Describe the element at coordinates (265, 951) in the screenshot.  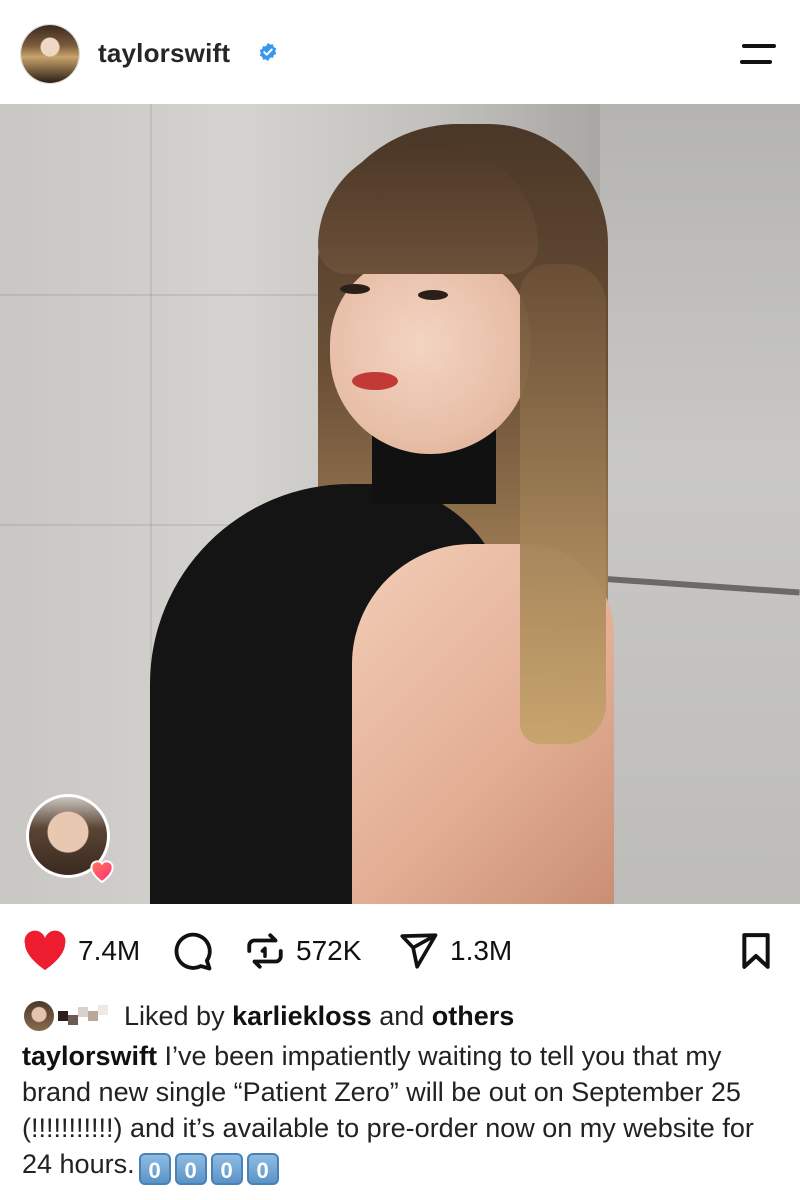
I see `repost-icon` at that location.